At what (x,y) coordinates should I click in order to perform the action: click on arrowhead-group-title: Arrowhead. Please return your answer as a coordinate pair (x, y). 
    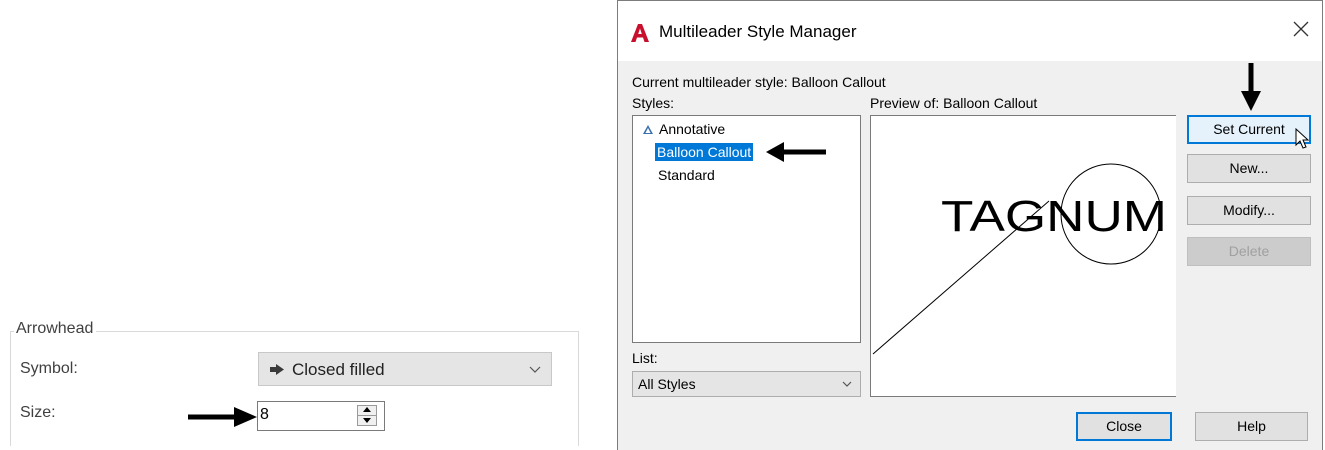
    Looking at the image, I should click on (55, 329).